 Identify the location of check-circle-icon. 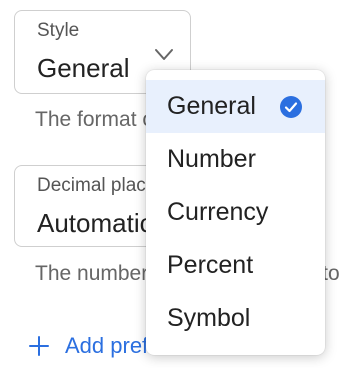
(291, 107).